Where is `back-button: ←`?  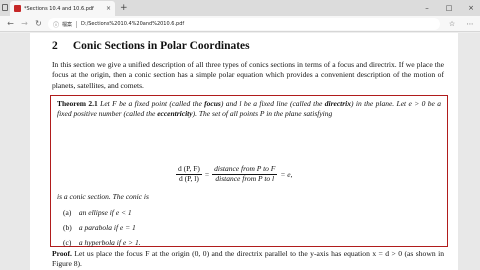 back-button: ← is located at coordinates (10, 23).